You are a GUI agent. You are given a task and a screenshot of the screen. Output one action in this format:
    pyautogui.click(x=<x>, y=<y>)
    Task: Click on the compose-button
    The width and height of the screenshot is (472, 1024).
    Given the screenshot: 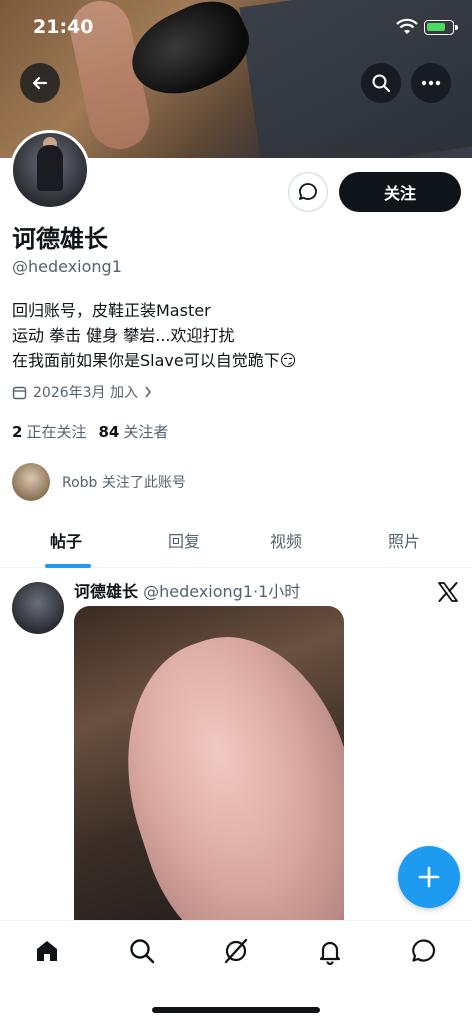 What is the action you would take?
    pyautogui.click(x=429, y=877)
    